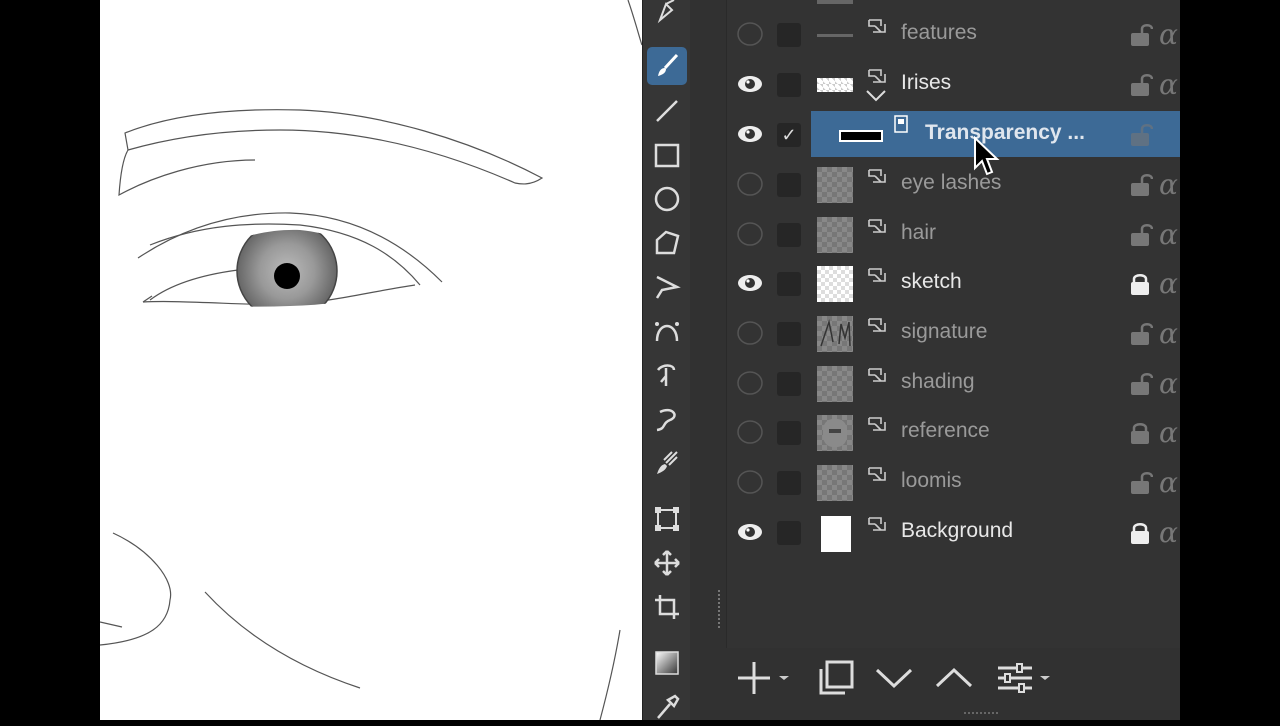 The image size is (1280, 726). I want to click on layer-row-signature: signature α, so click(953, 333).